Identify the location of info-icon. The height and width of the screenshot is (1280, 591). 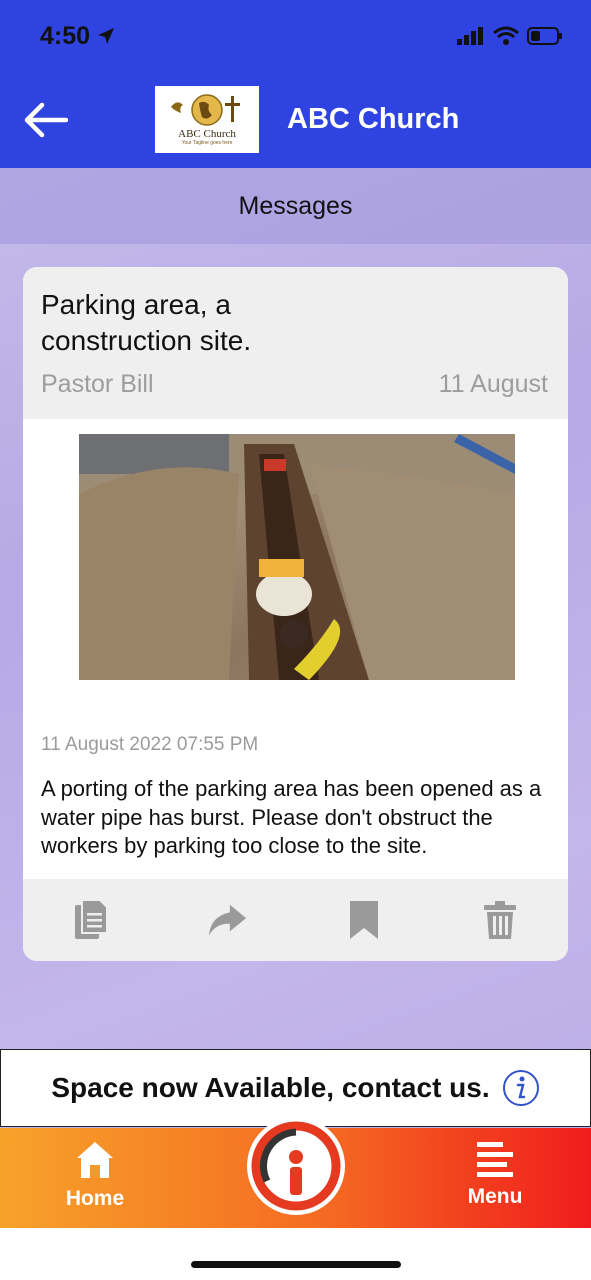
(521, 1088).